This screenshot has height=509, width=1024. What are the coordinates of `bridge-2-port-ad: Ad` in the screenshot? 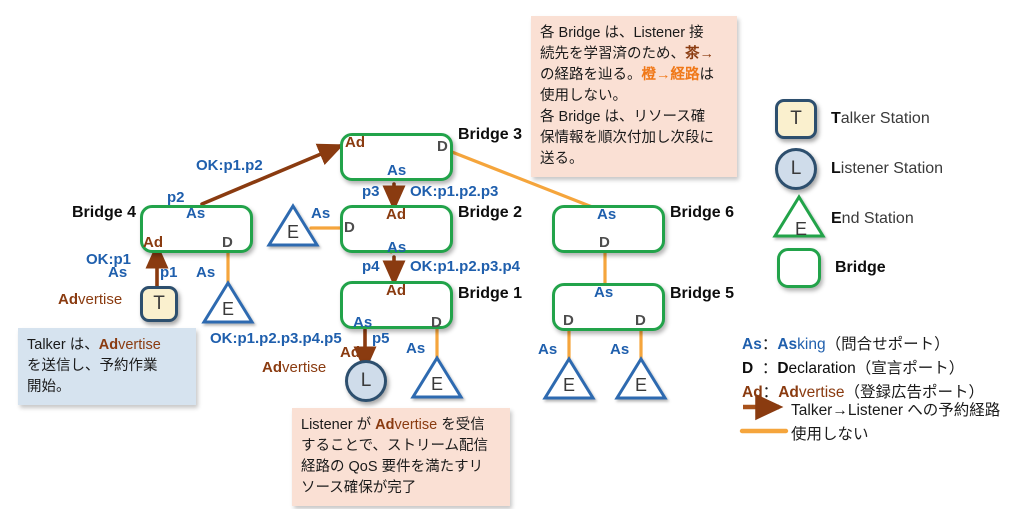 It's located at (396, 214).